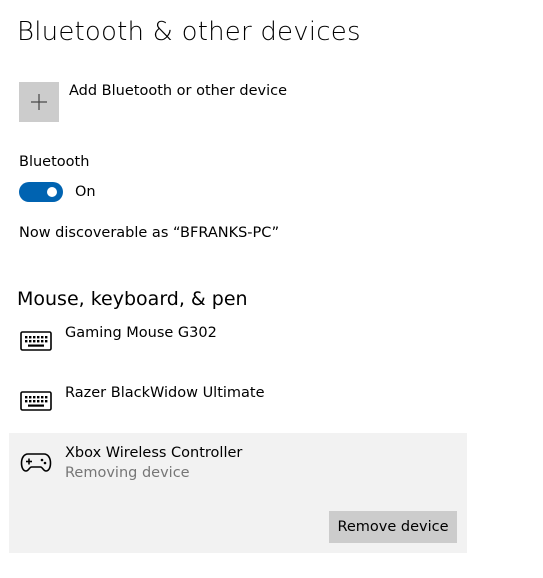  Describe the element at coordinates (141, 333) in the screenshot. I see `device-name: Gaming Mouse G302` at that location.